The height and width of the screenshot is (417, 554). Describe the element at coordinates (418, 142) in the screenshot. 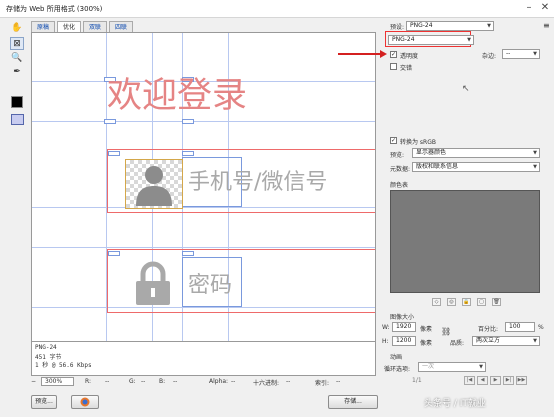

I see `convert-srgb-label: 转换为 sRGB` at that location.